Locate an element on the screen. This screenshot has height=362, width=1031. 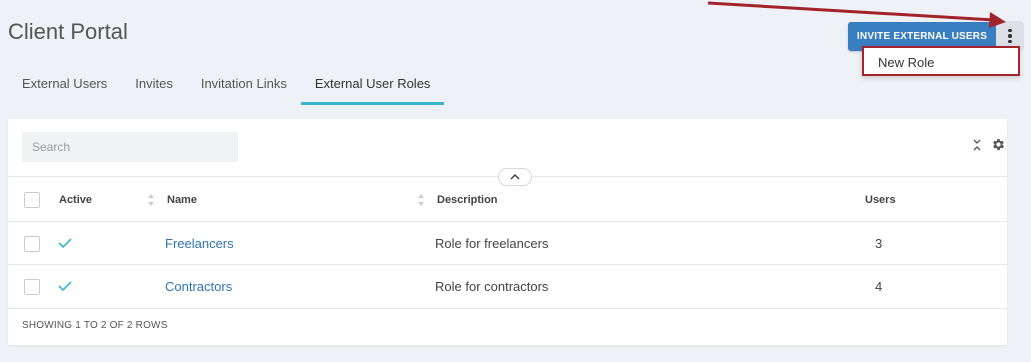
tab-external-user-roles: External User Roles is located at coordinates (372, 87).